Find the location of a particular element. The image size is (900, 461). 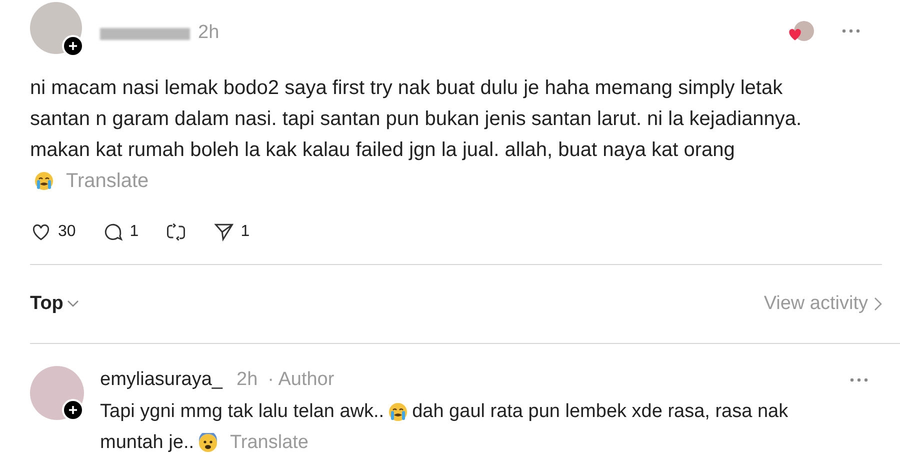

chevron-down-icon is located at coordinates (73, 304).